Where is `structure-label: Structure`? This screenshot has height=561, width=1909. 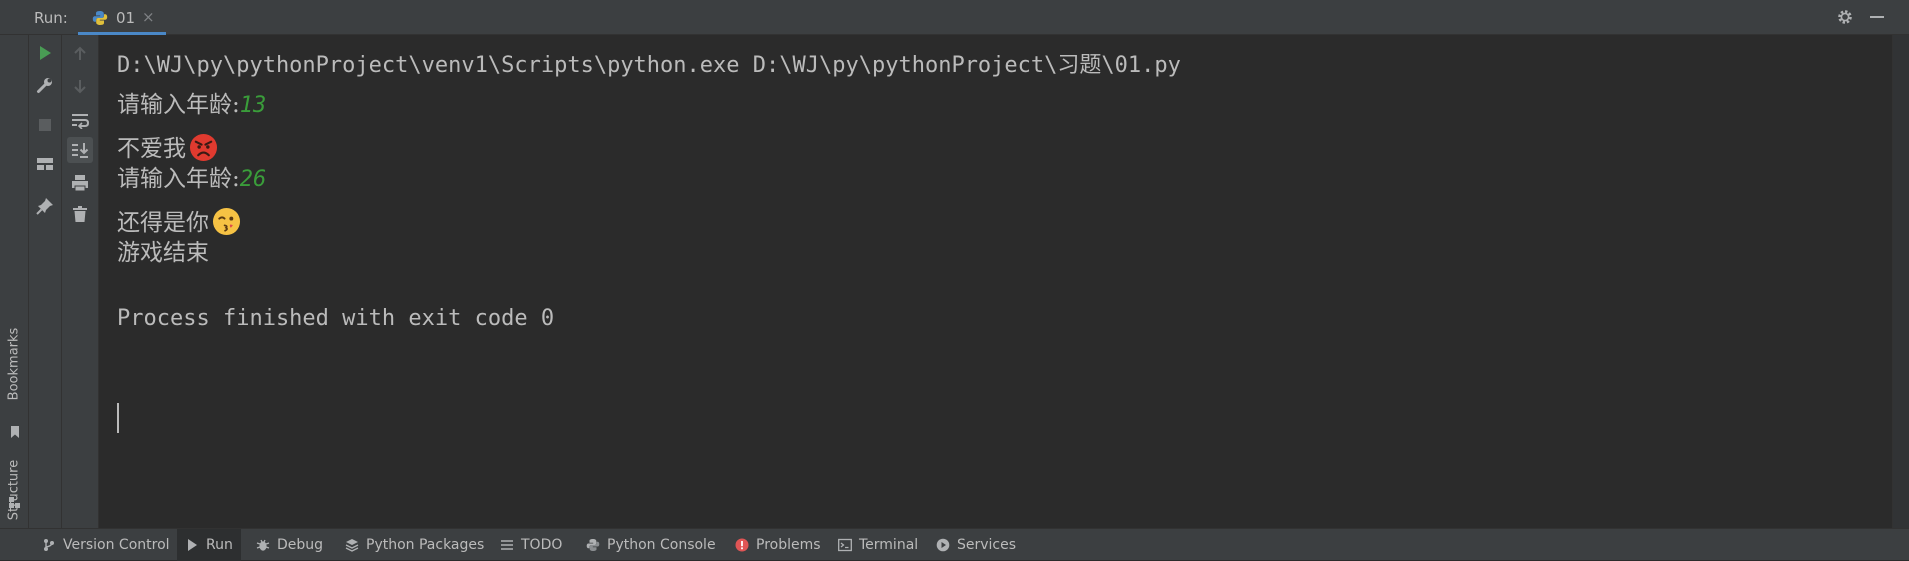
structure-label: Structure is located at coordinates (14, 490).